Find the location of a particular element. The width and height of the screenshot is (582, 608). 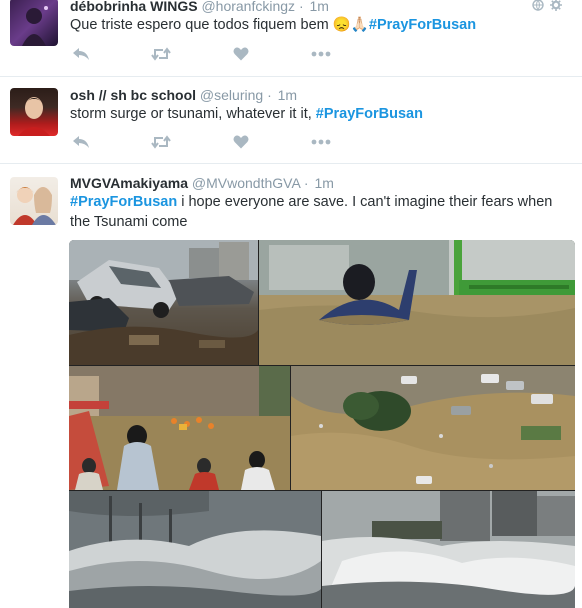

display-name: débobrinha WINGS is located at coordinates (134, 7).